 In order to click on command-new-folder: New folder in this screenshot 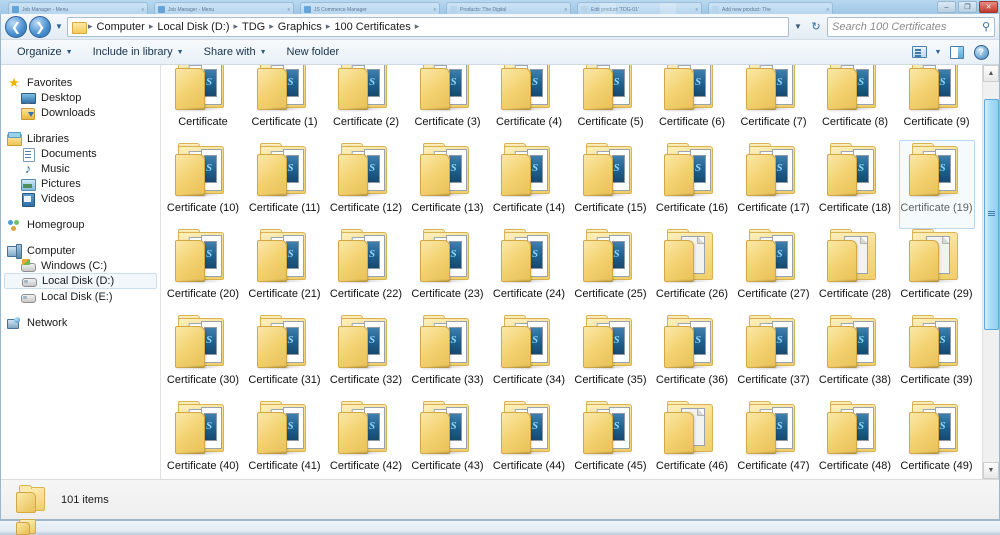, I will do `click(313, 52)`.